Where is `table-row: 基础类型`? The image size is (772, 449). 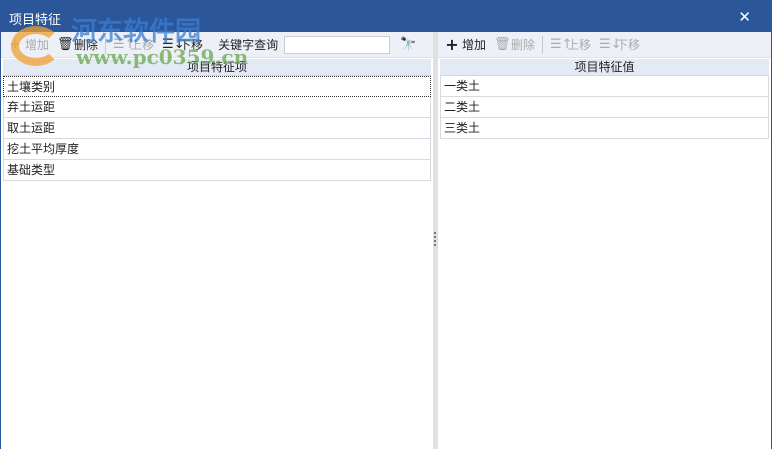 table-row: 基础类型 is located at coordinates (217, 170).